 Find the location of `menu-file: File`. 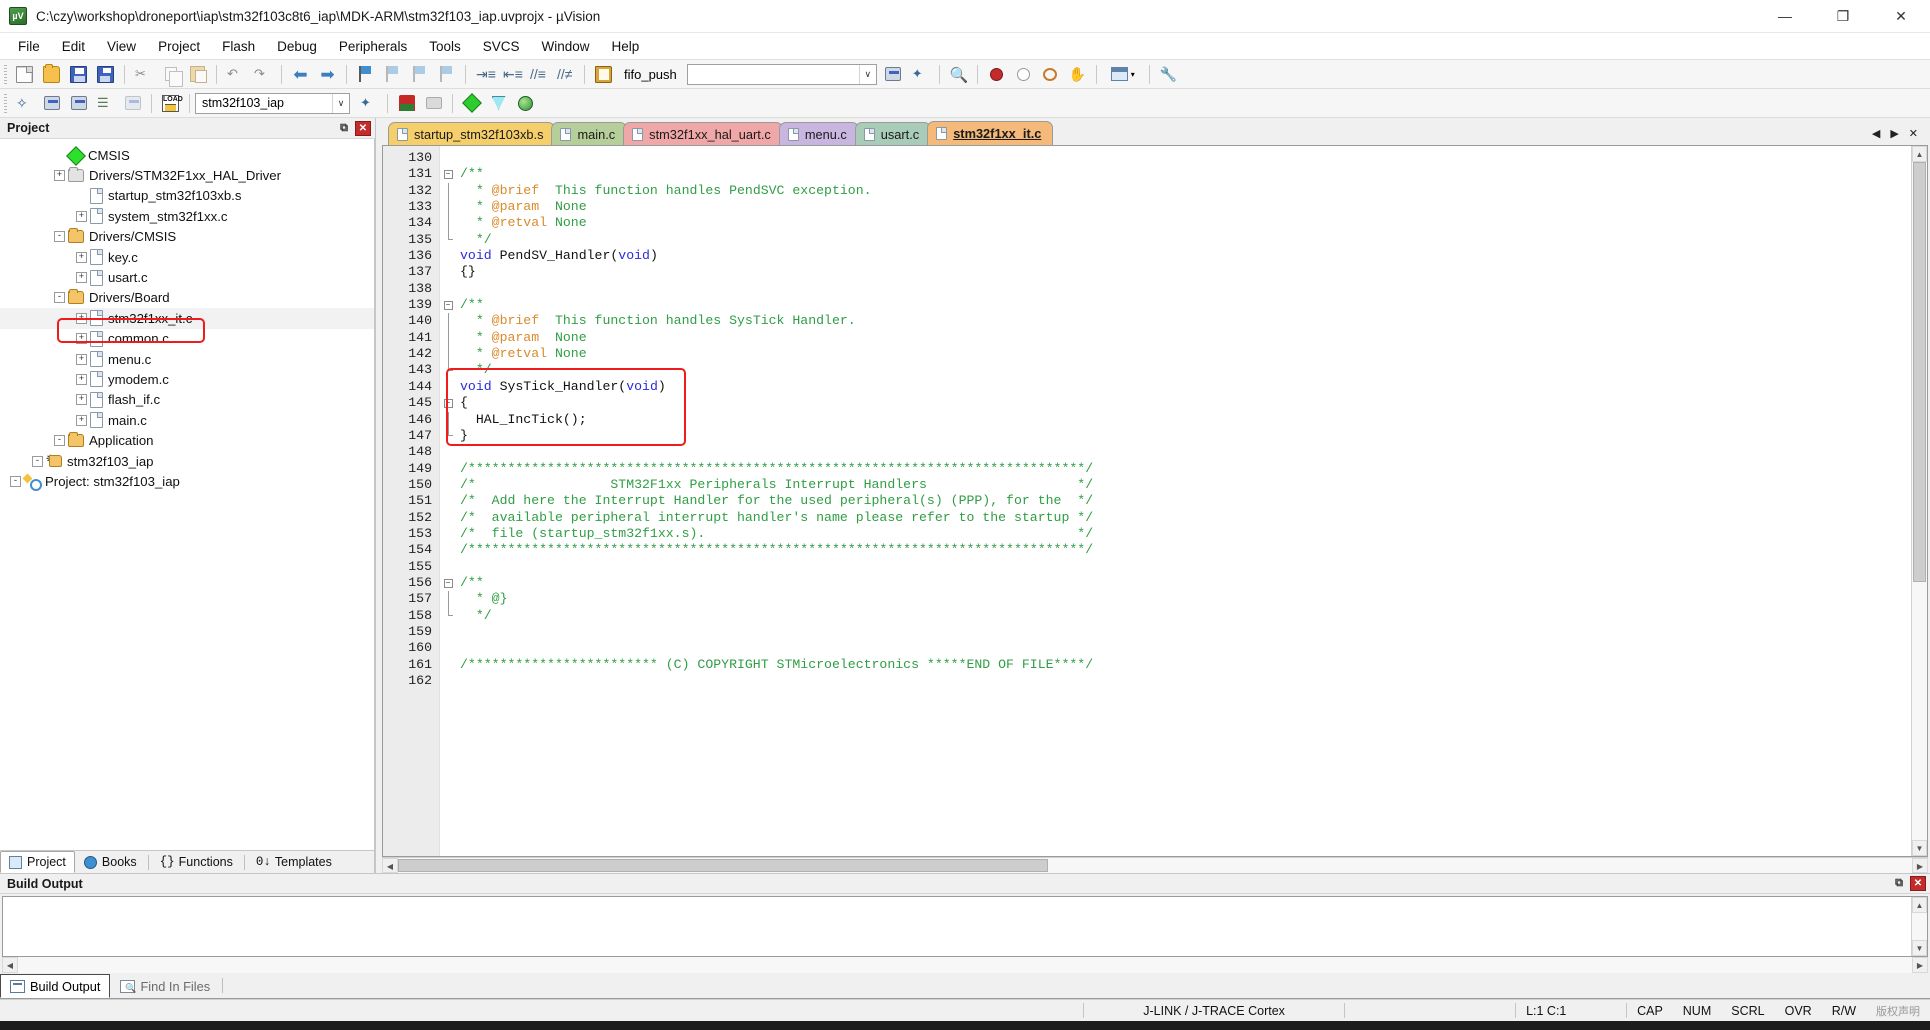

menu-file: File is located at coordinates (29, 46).